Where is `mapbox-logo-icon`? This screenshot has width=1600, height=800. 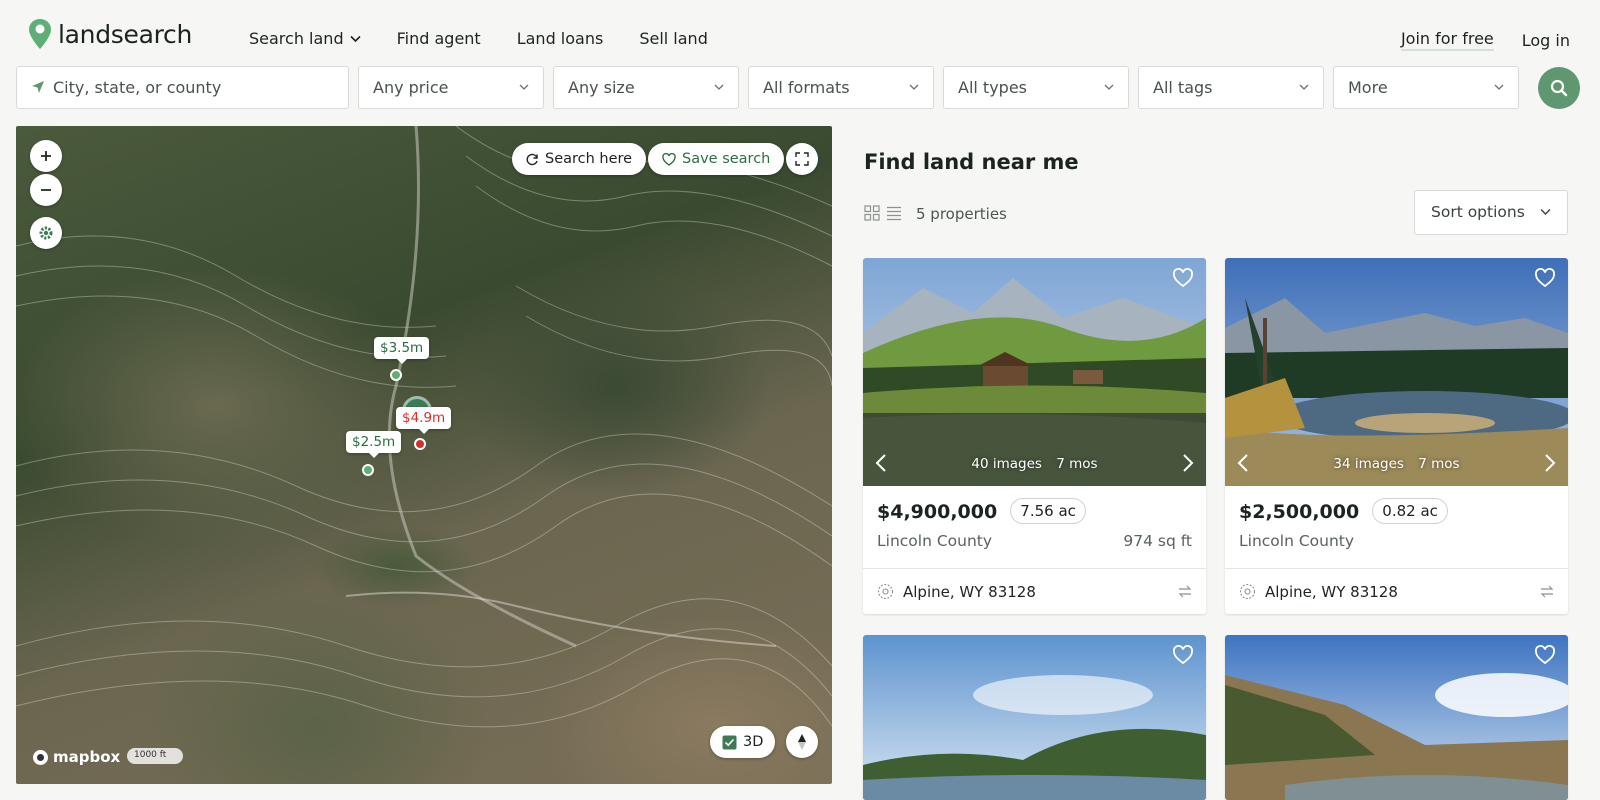
mapbox-logo-icon is located at coordinates (40, 757).